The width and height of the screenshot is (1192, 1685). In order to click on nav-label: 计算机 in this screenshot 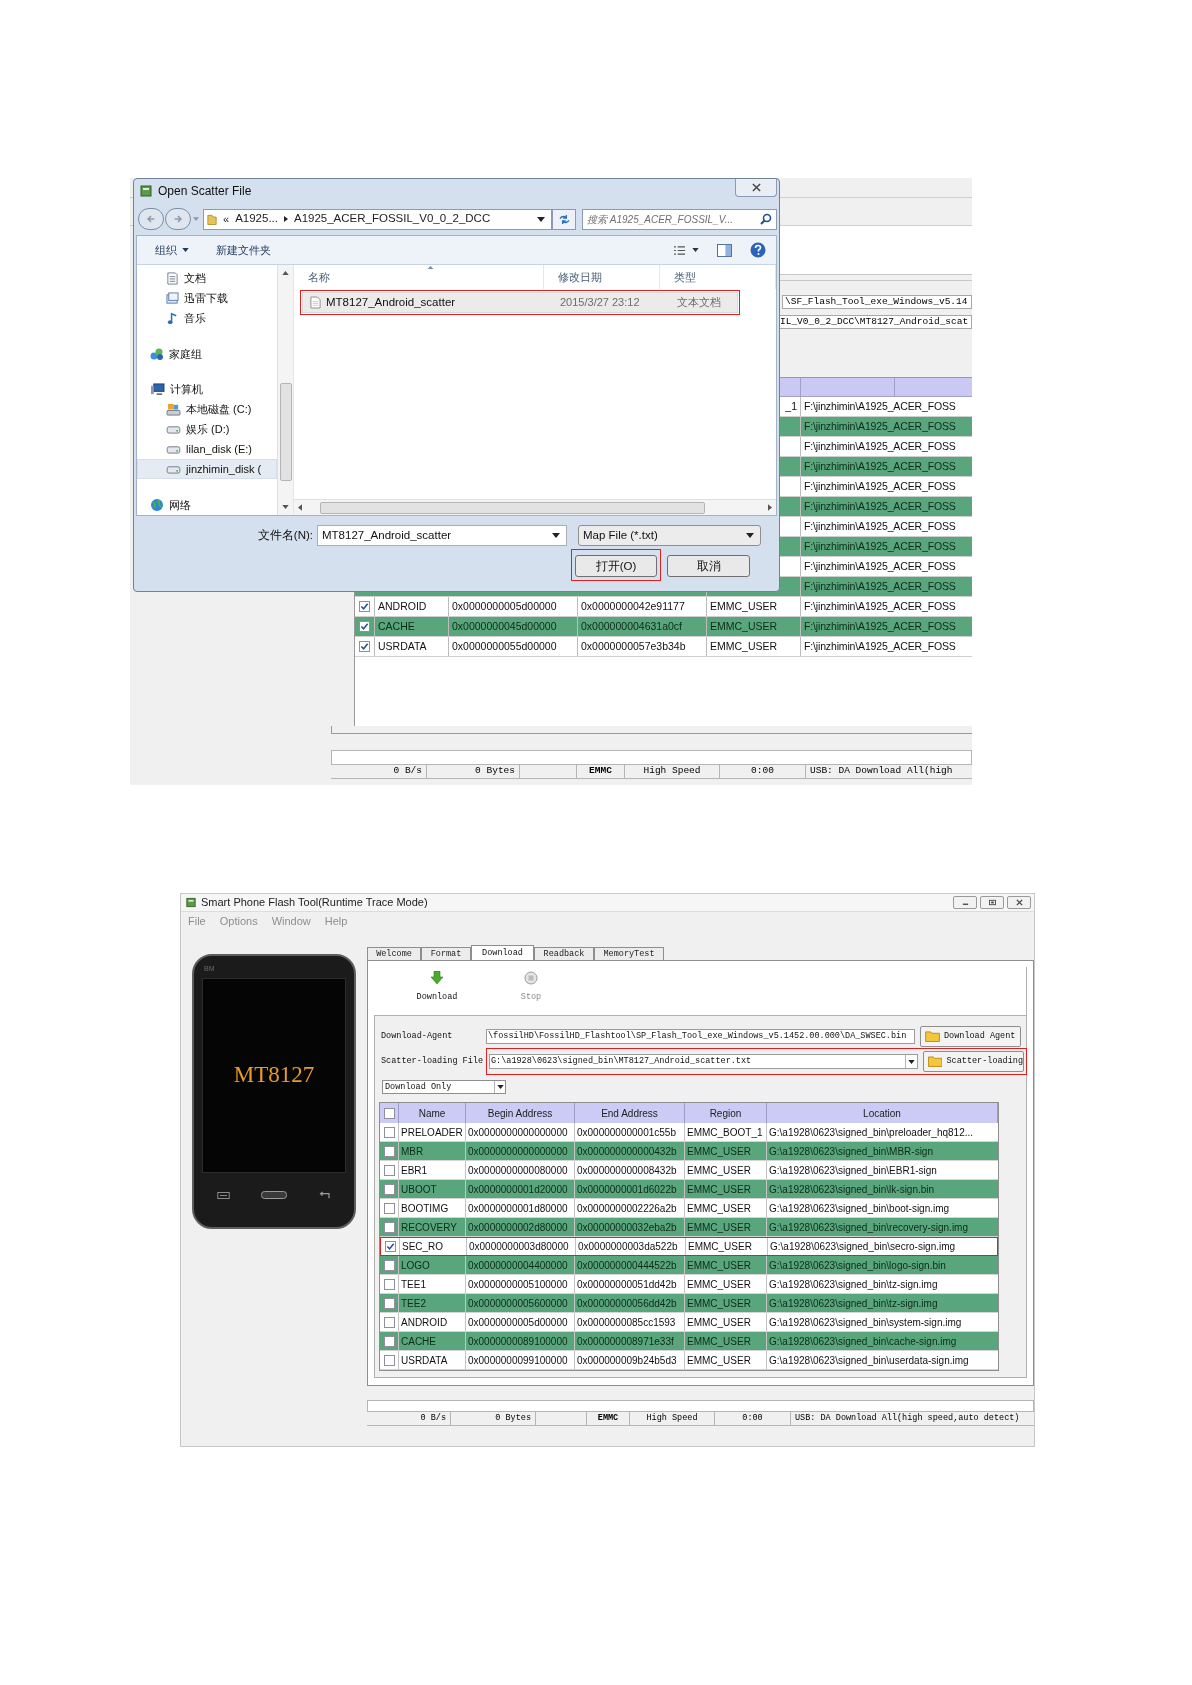, I will do `click(186, 389)`.